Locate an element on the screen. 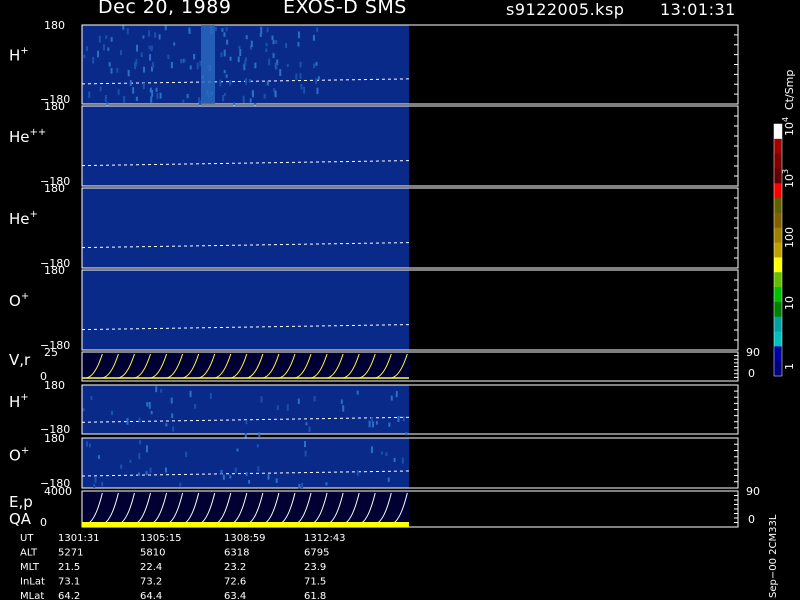  colorbar-tick: 10 is located at coordinates (789, 303).